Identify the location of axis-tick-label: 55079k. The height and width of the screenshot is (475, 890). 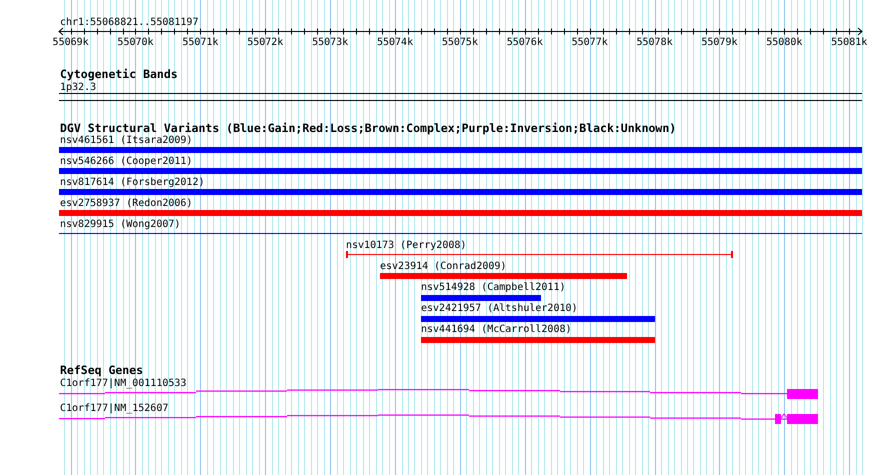
(719, 42).